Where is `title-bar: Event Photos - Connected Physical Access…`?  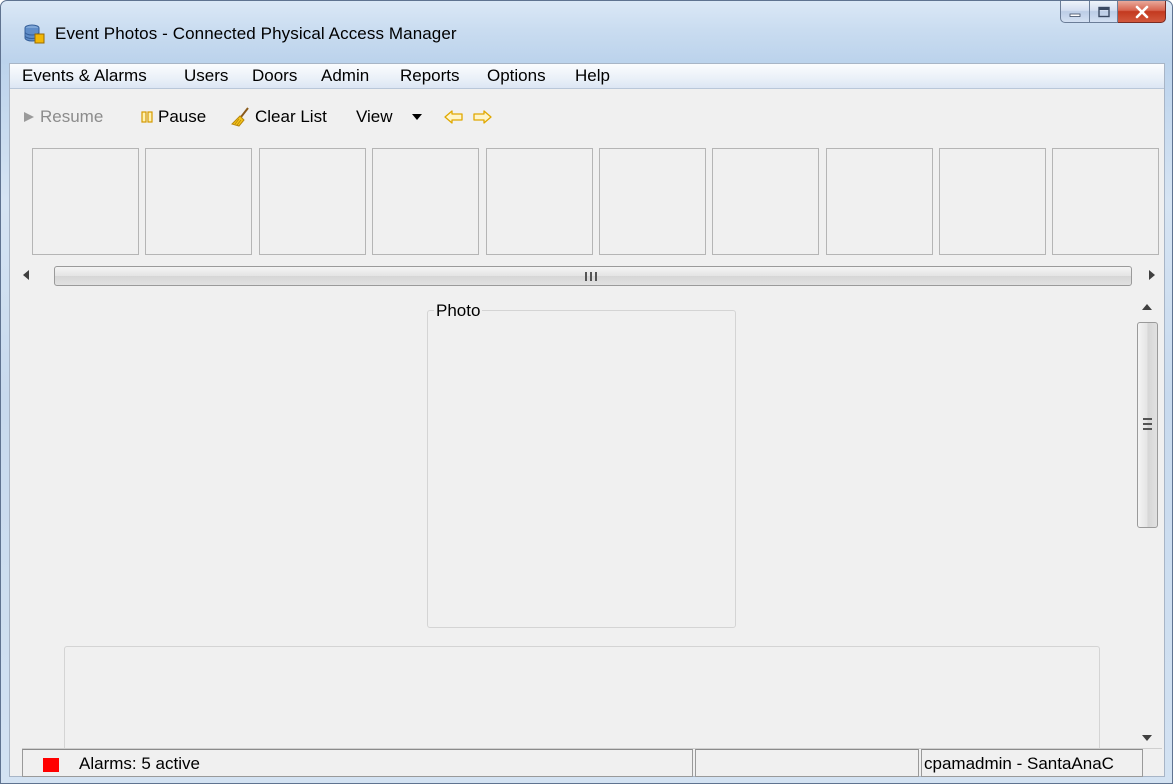
title-bar: Event Photos - Connected Physical Access… is located at coordinates (586, 32).